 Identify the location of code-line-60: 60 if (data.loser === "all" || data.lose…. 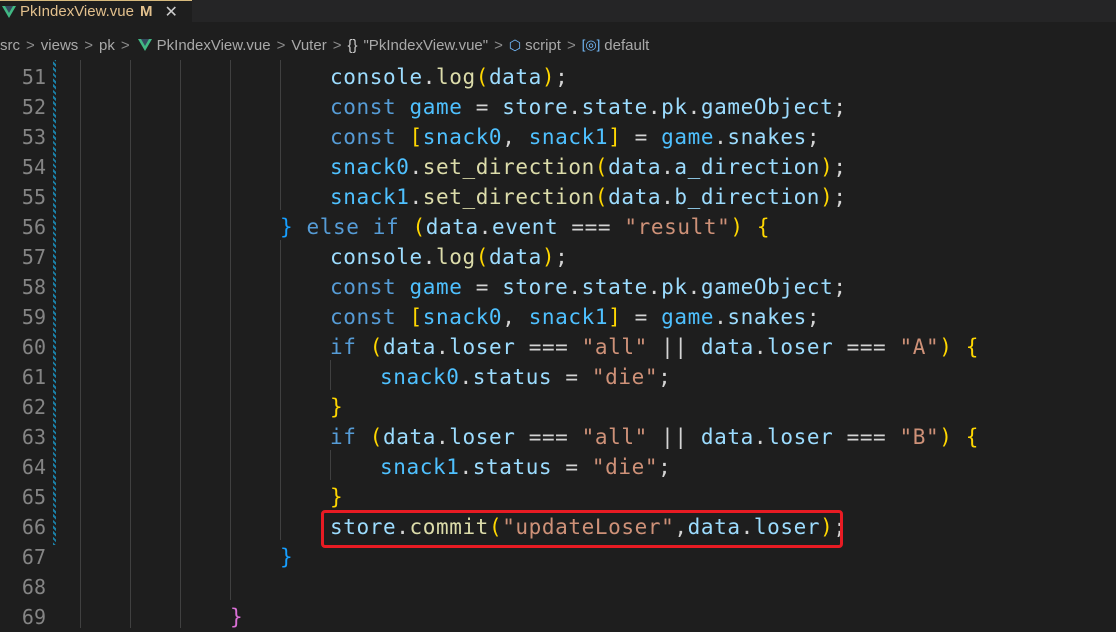
(558, 347).